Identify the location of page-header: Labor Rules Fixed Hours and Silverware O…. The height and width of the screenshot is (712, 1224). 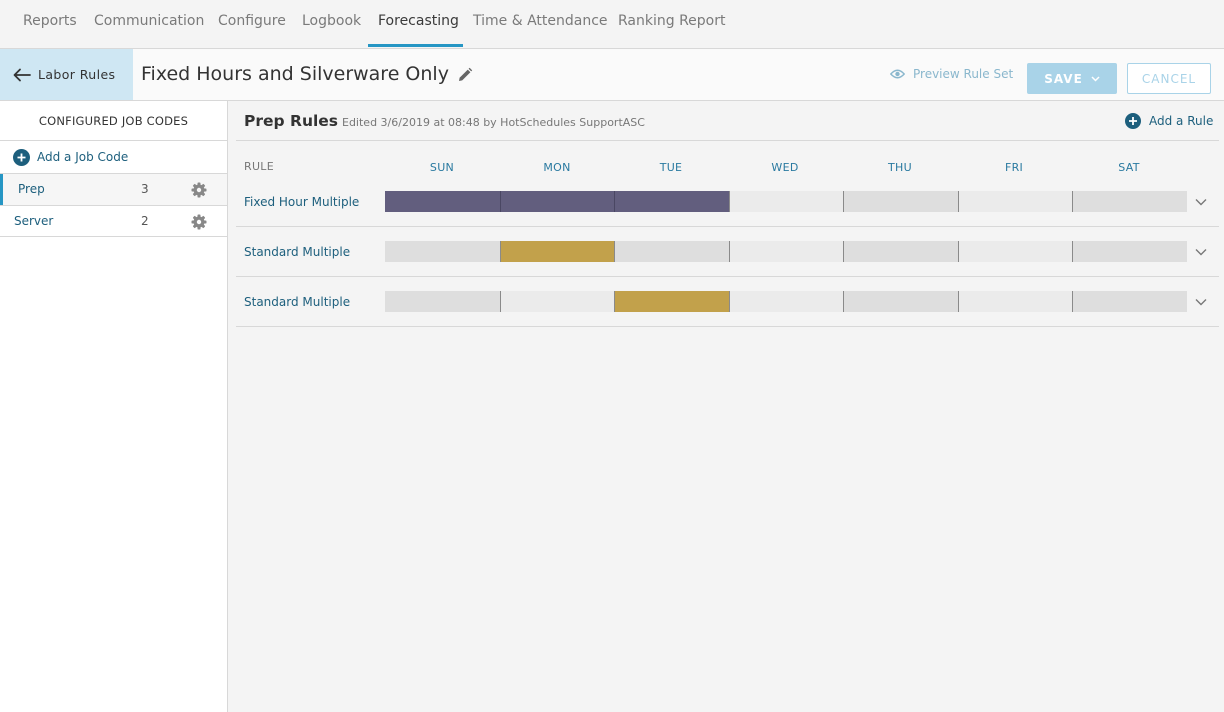
(612, 75).